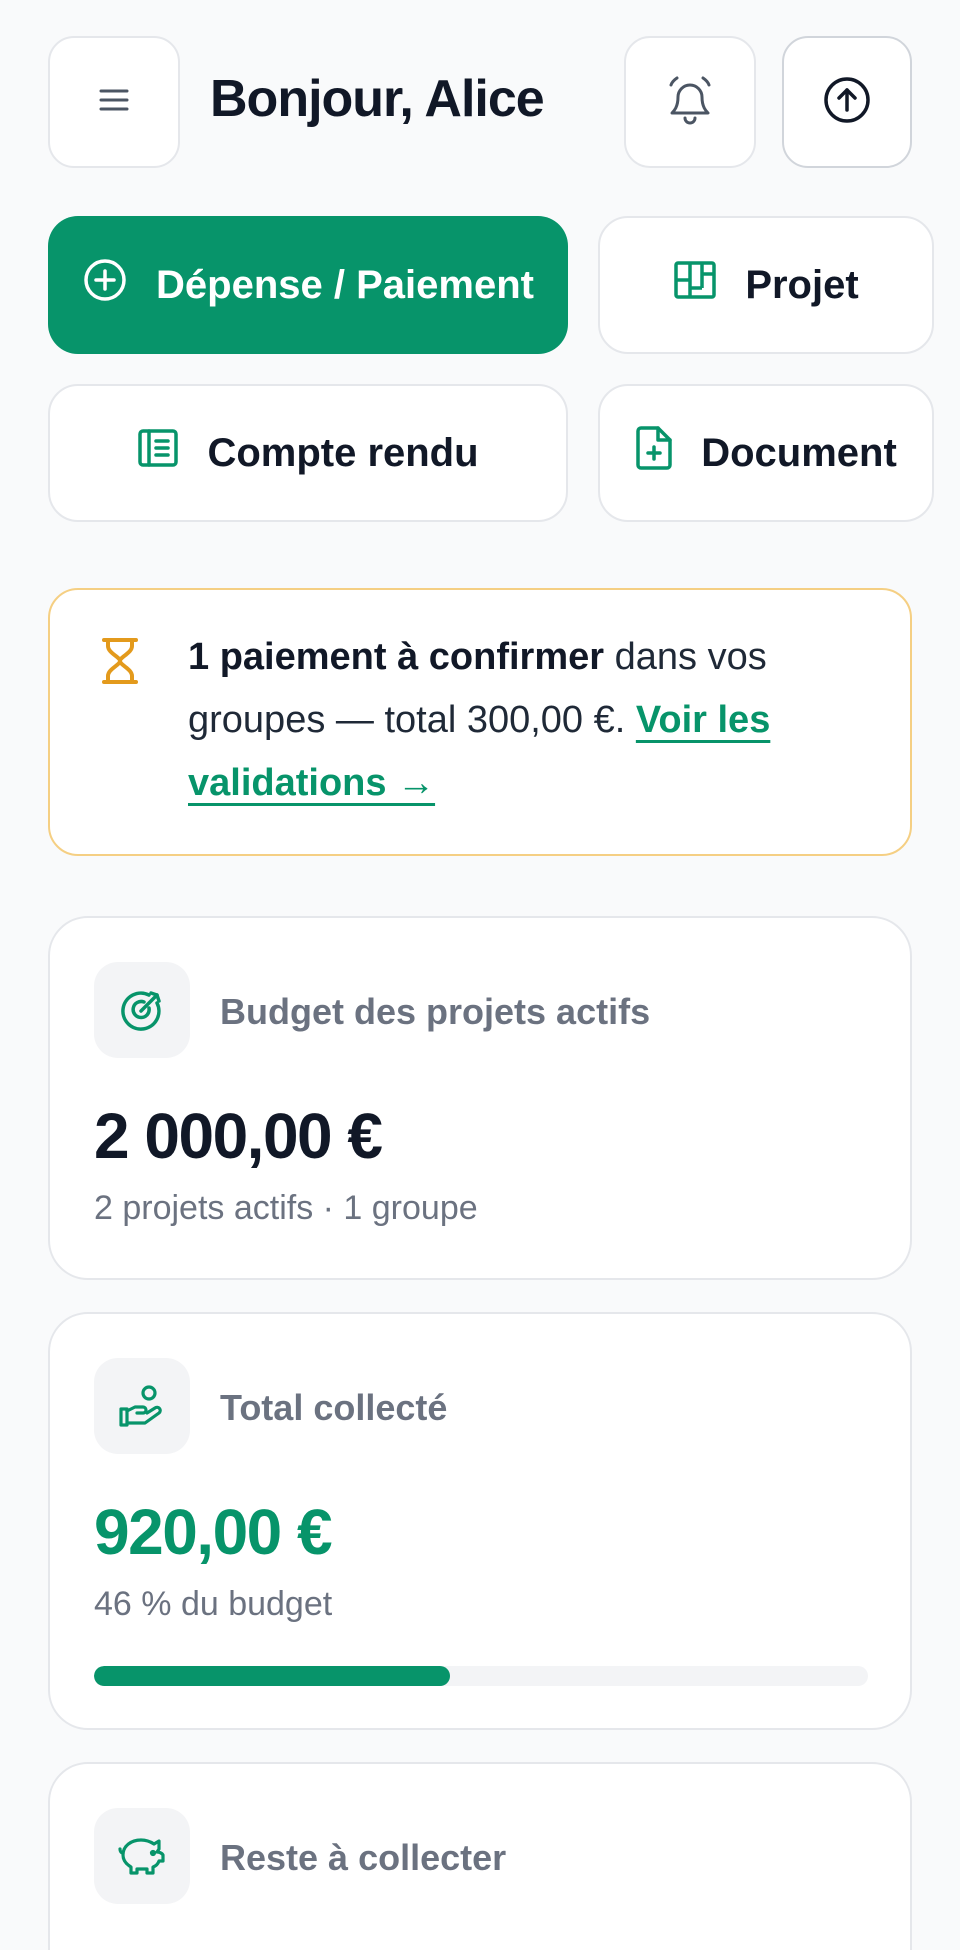 The width and height of the screenshot is (960, 1950). I want to click on budget-subtitle: 2 projets actifs · 1 groupe, so click(286, 1208).